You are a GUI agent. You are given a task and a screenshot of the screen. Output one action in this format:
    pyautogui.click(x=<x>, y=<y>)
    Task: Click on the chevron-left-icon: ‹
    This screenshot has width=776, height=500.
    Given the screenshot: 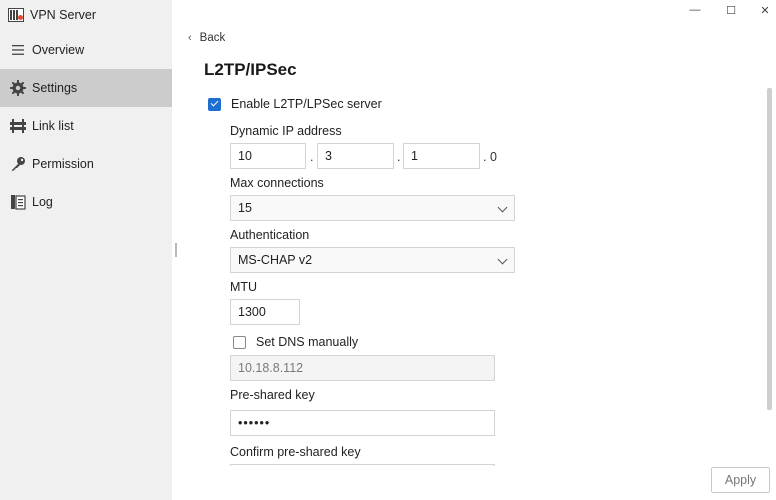 What is the action you would take?
    pyautogui.click(x=190, y=38)
    